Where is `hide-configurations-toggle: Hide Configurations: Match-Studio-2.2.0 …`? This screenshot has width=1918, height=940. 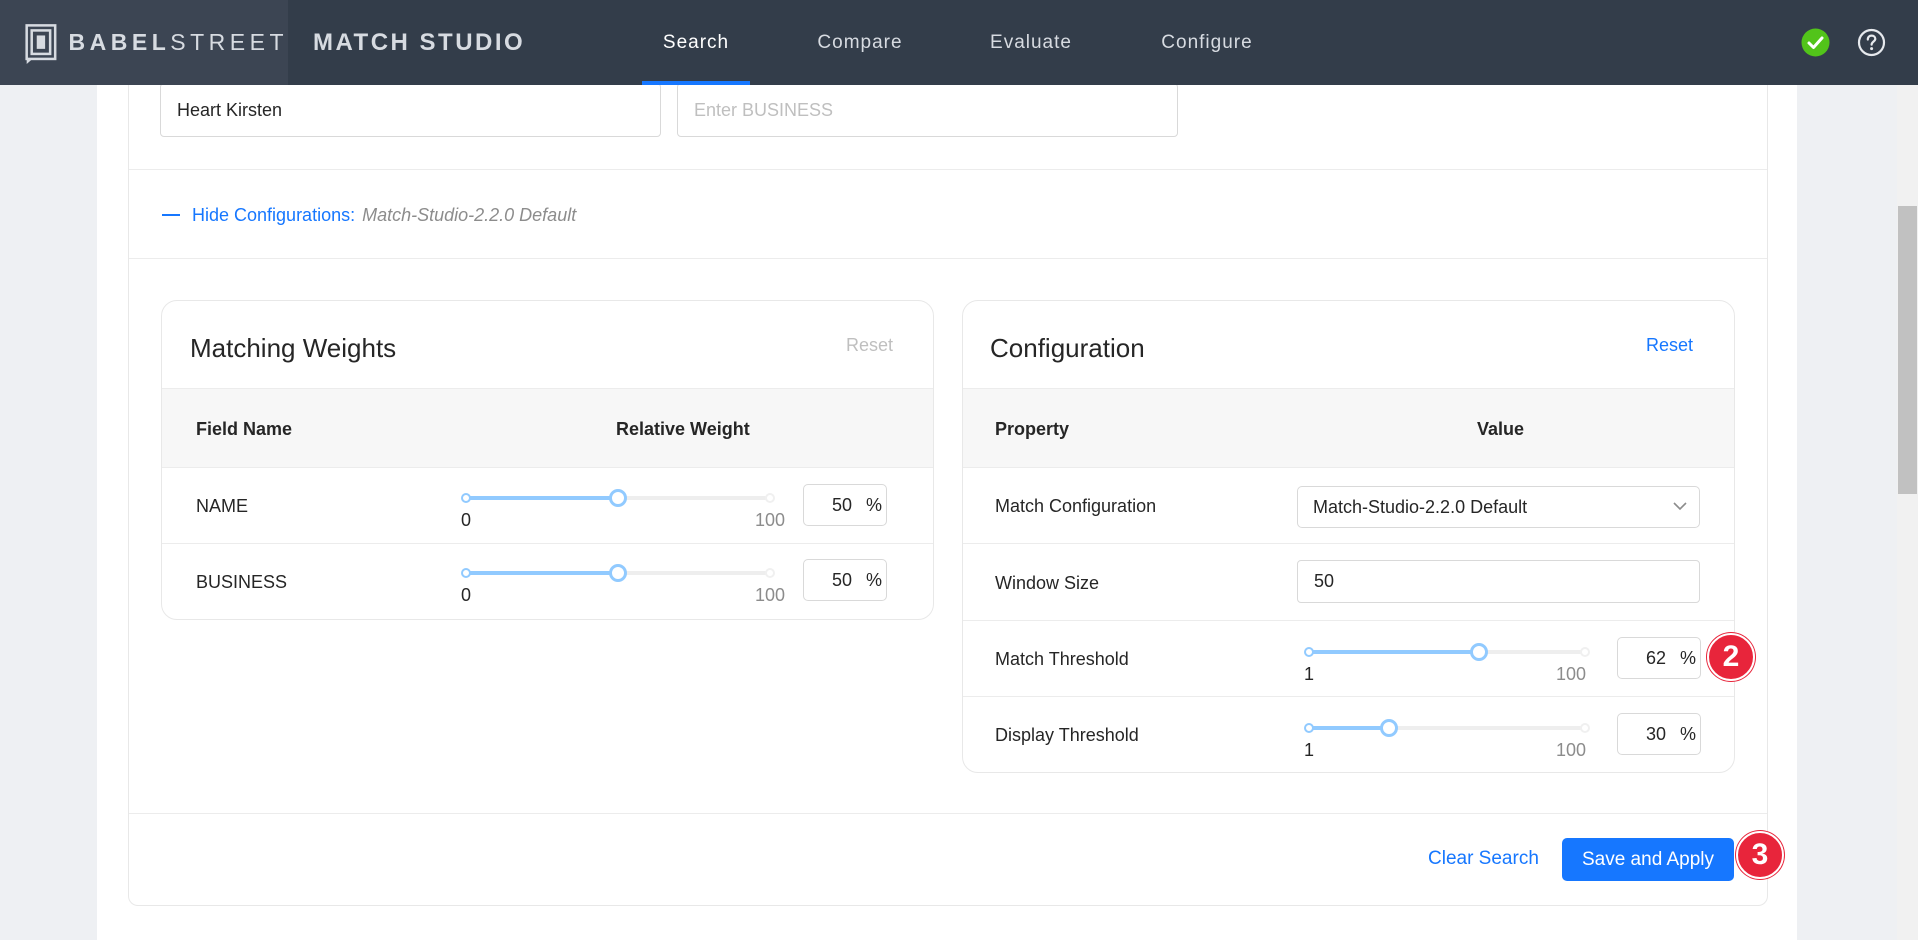 hide-configurations-toggle: Hide Configurations: Match-Studio-2.2.0 … is located at coordinates (369, 215).